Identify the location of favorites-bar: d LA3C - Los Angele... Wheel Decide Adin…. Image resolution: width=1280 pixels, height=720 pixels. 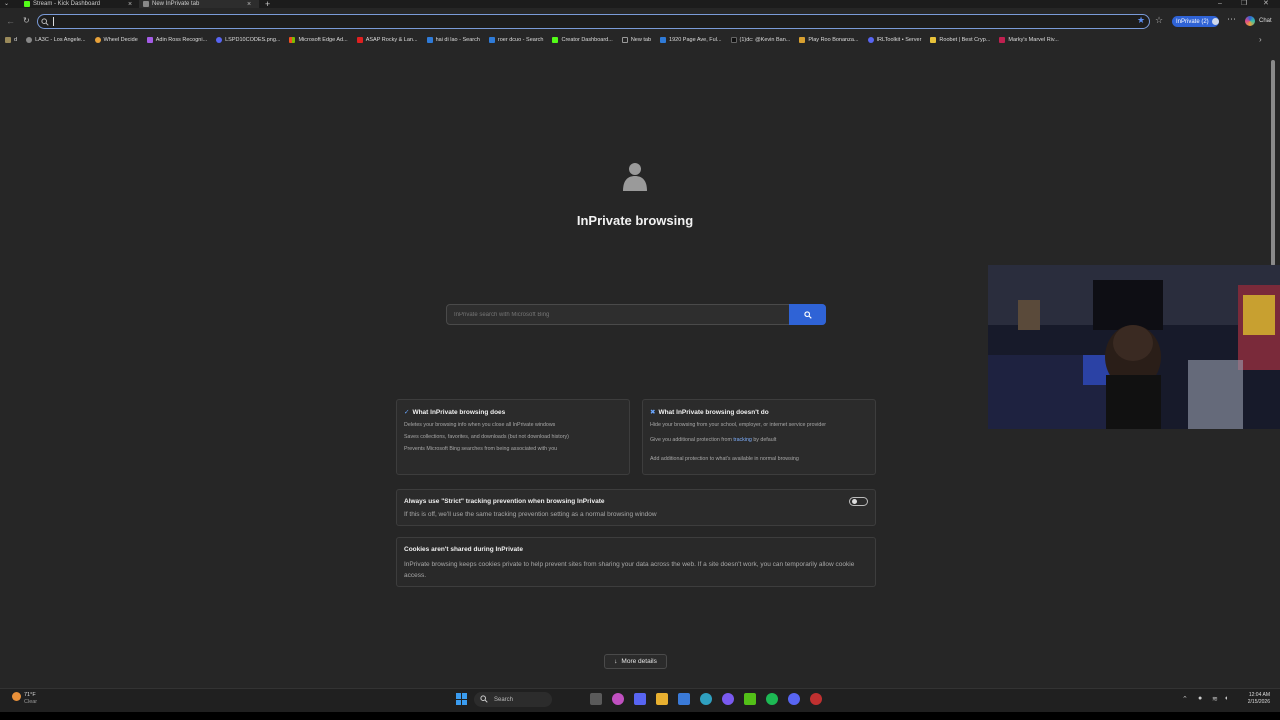
(640, 40).